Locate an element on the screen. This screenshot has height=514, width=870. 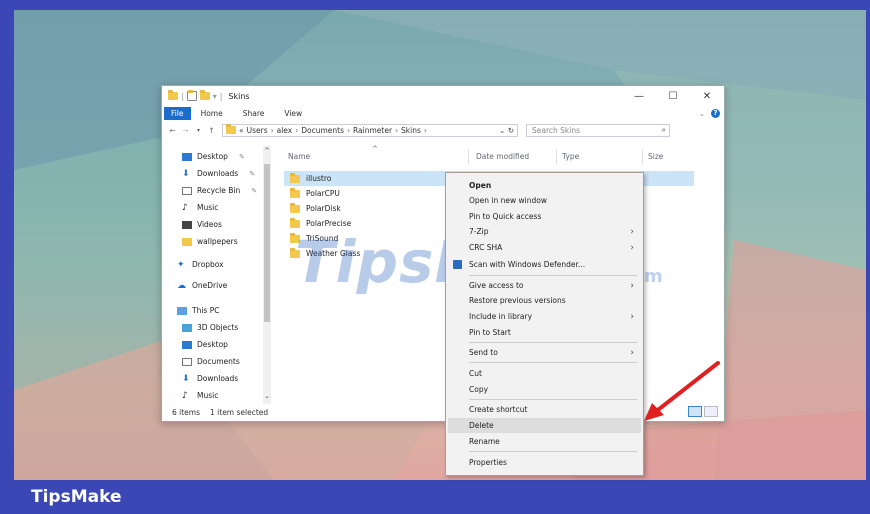
breadcrumb-rainmeter: Rainmeter is located at coordinates (372, 130).